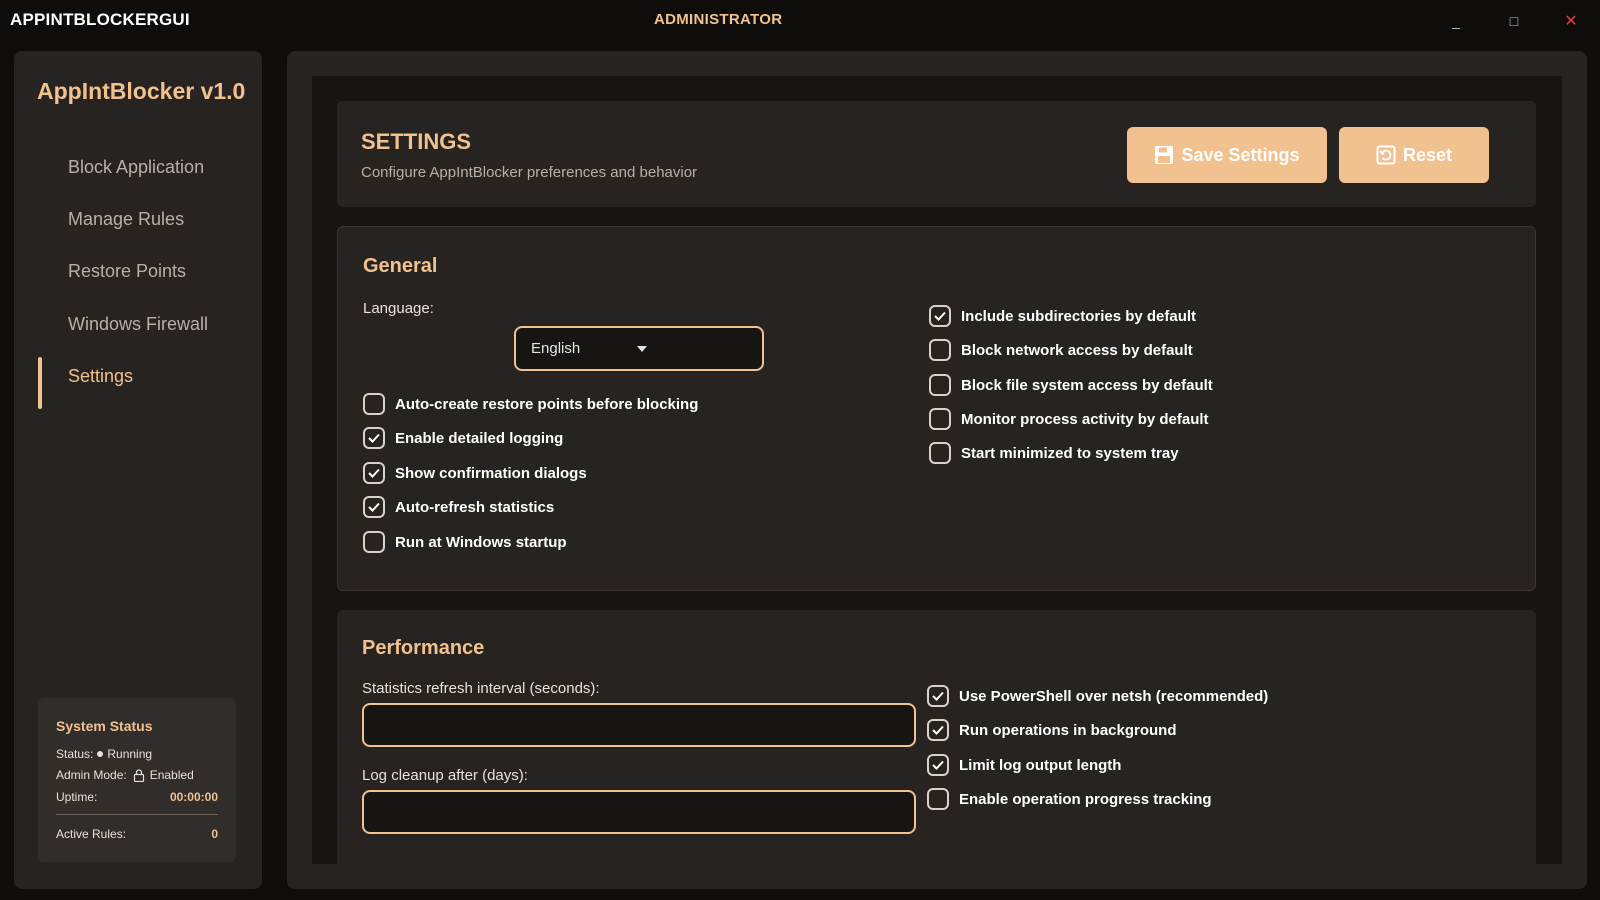 The height and width of the screenshot is (900, 1600). Describe the element at coordinates (137, 797) in the screenshot. I see `uptime-row: Uptime: 00:00:00` at that location.